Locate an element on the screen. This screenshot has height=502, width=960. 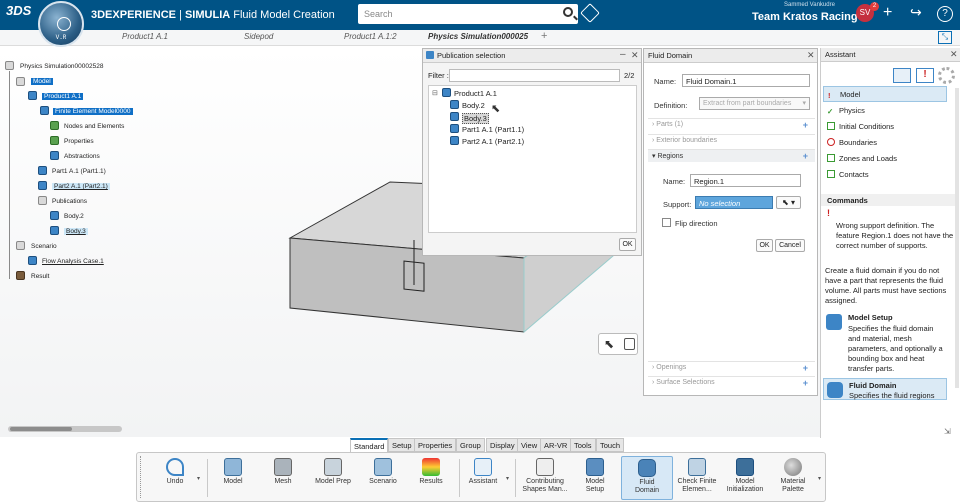
list-item-product1: Product1 A.1 is located at coordinates (475, 93).